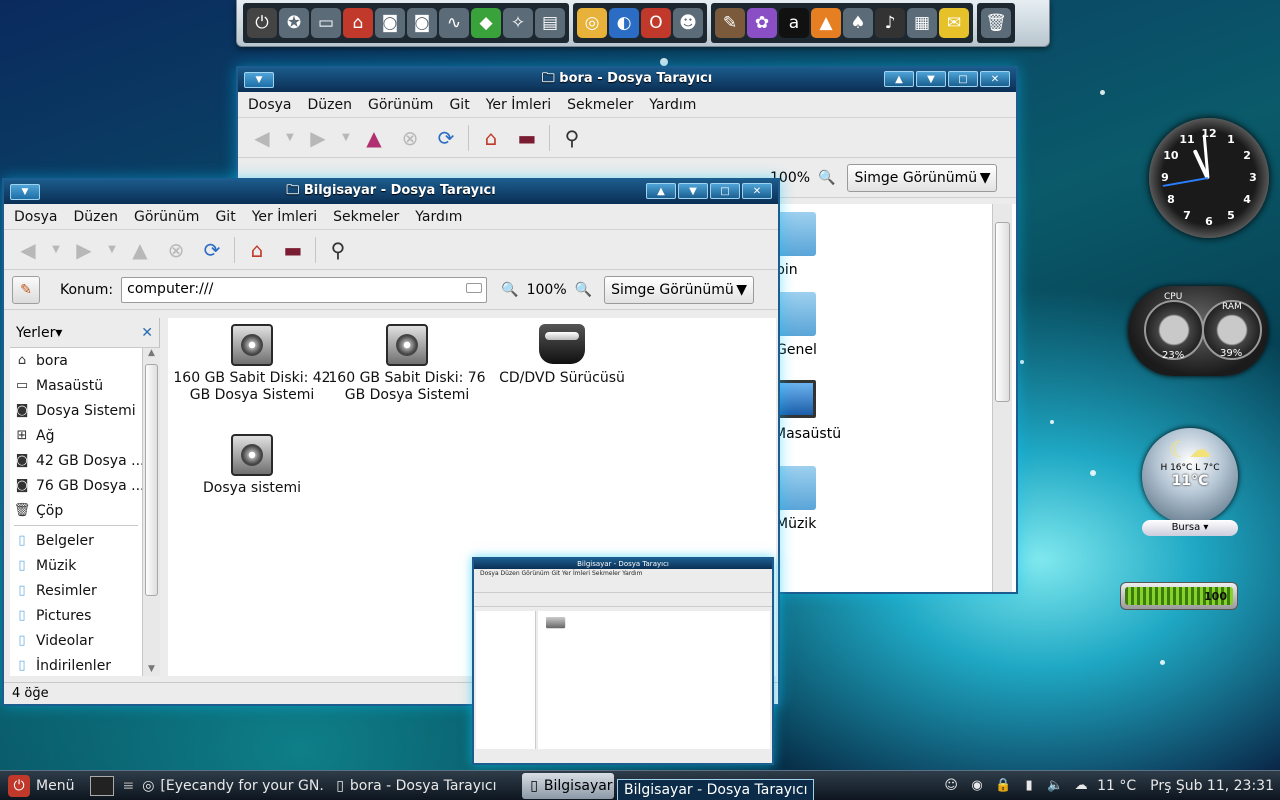 This screenshot has height=800, width=1280. Describe the element at coordinates (977, 786) in the screenshot. I see `picasa-icon: ◉` at that location.